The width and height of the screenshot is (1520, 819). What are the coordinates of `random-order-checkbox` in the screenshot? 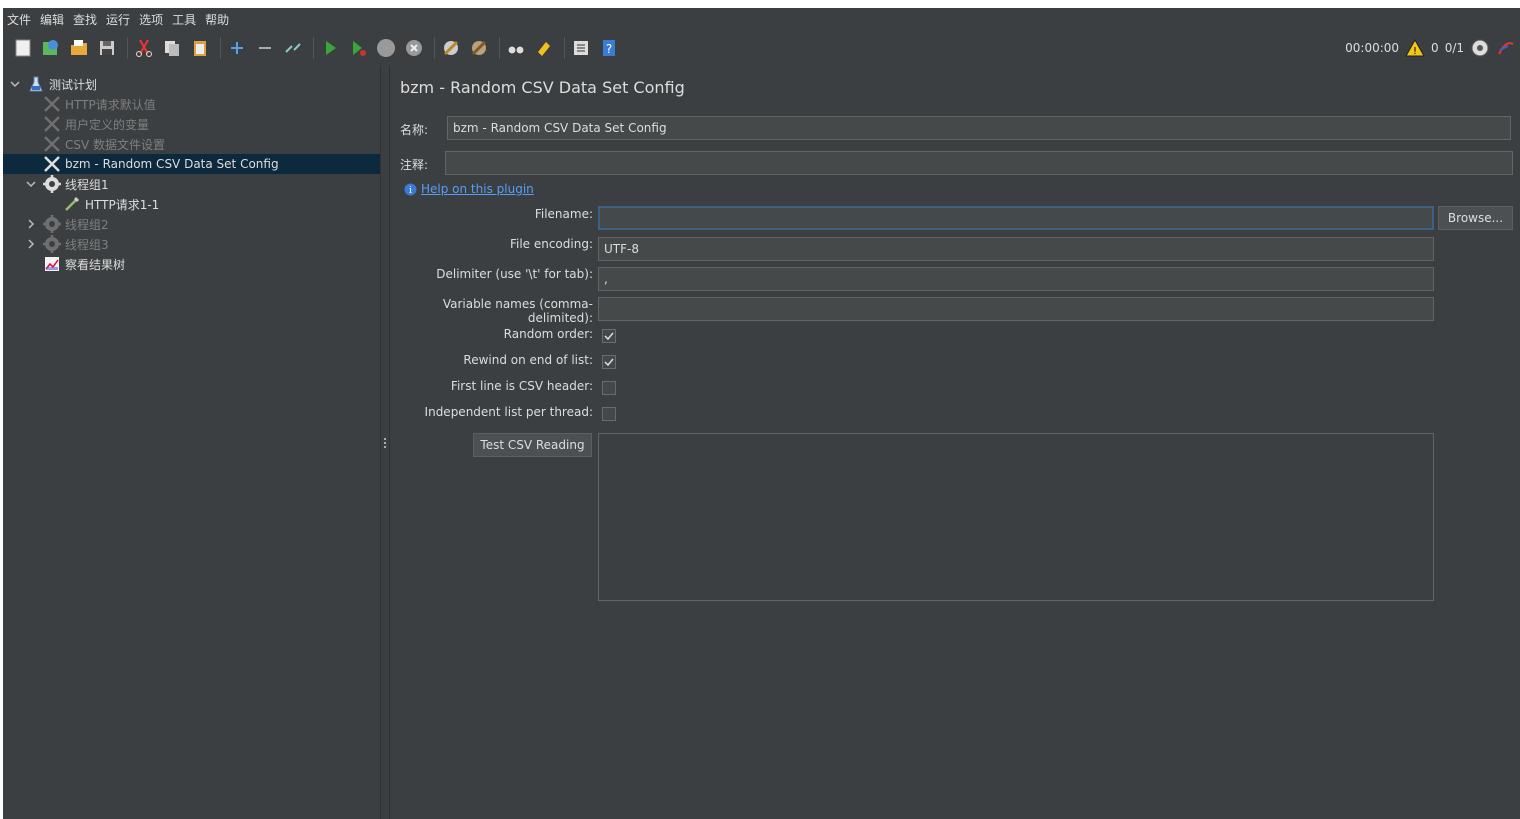 It's located at (609, 336).